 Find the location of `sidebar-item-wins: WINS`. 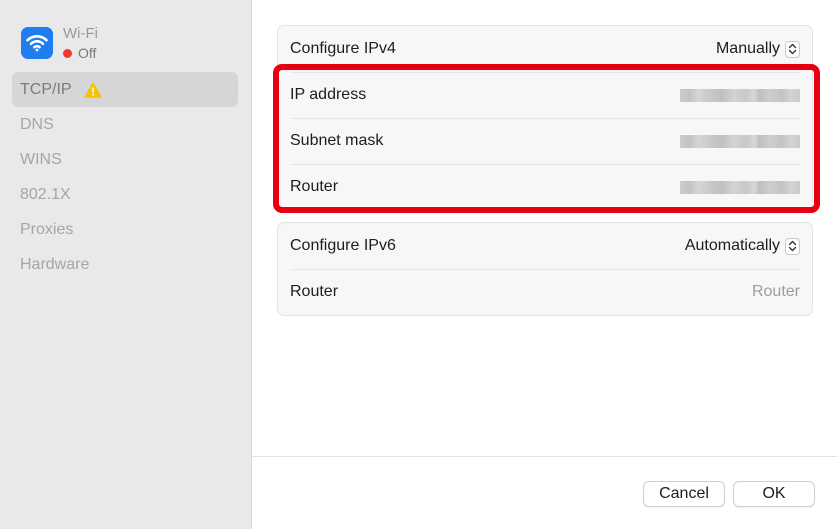

sidebar-item-wins: WINS is located at coordinates (125, 159).